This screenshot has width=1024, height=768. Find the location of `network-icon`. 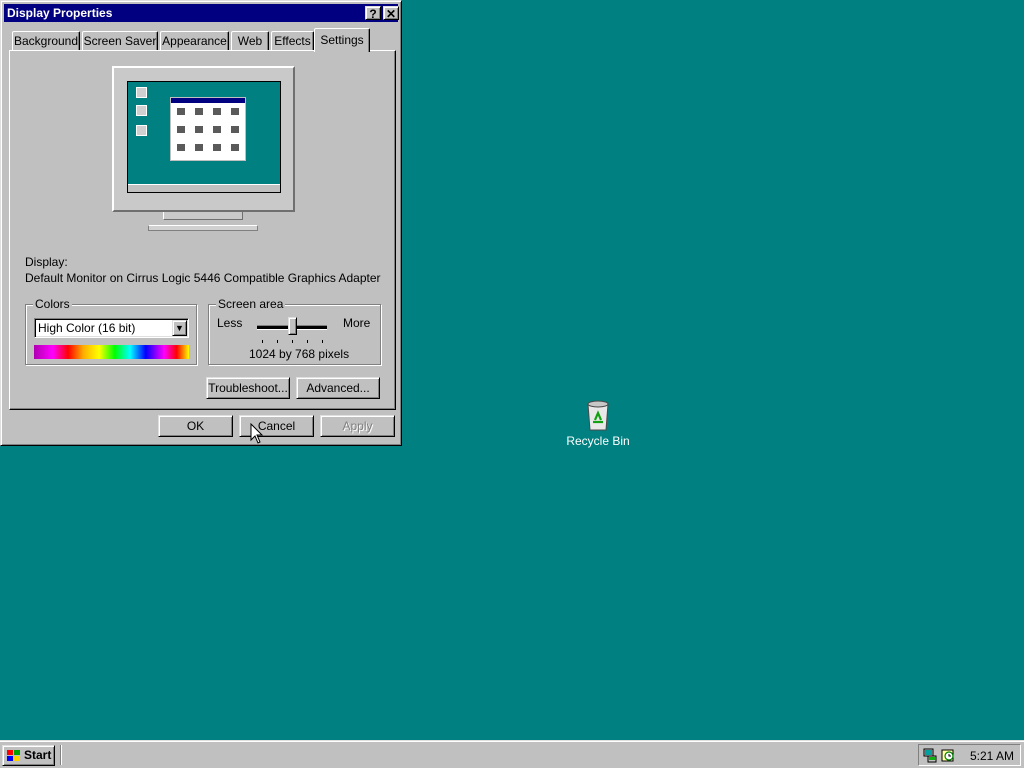

network-icon is located at coordinates (930, 755).